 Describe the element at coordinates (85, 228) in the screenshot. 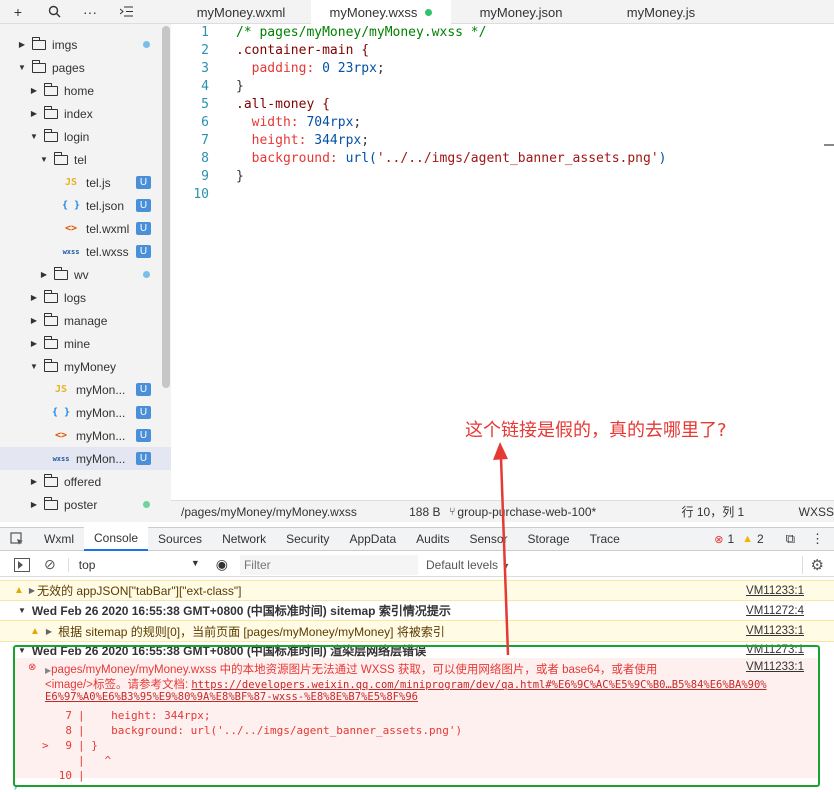

I see `tree-file-tel-wxml: <> tel.wxml U` at that location.